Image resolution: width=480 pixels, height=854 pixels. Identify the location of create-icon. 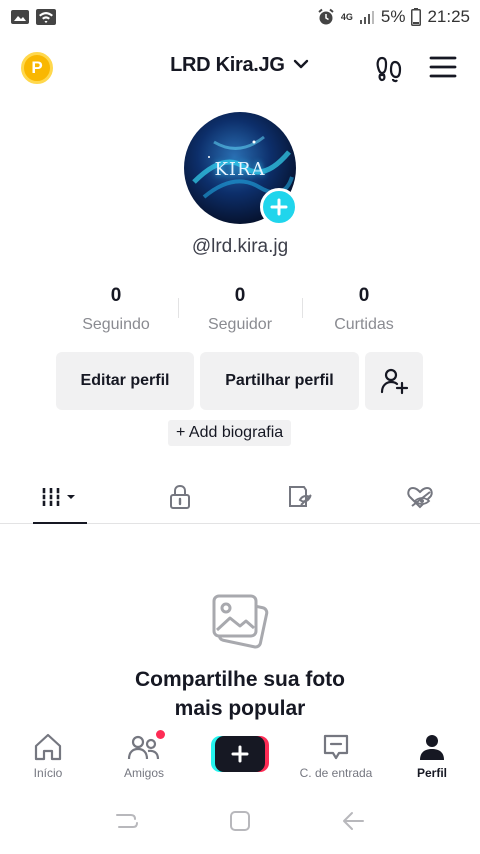
(240, 754).